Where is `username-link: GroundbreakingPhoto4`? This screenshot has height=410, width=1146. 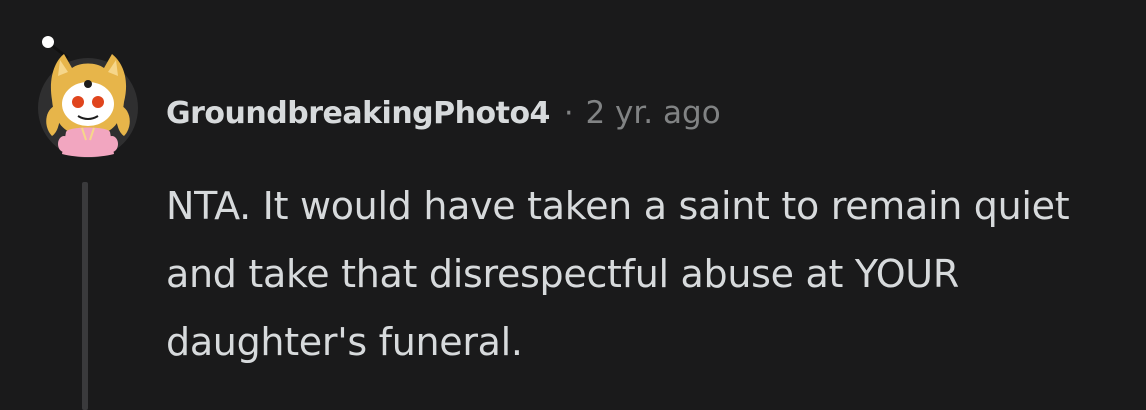 username-link: GroundbreakingPhoto4 is located at coordinates (358, 113).